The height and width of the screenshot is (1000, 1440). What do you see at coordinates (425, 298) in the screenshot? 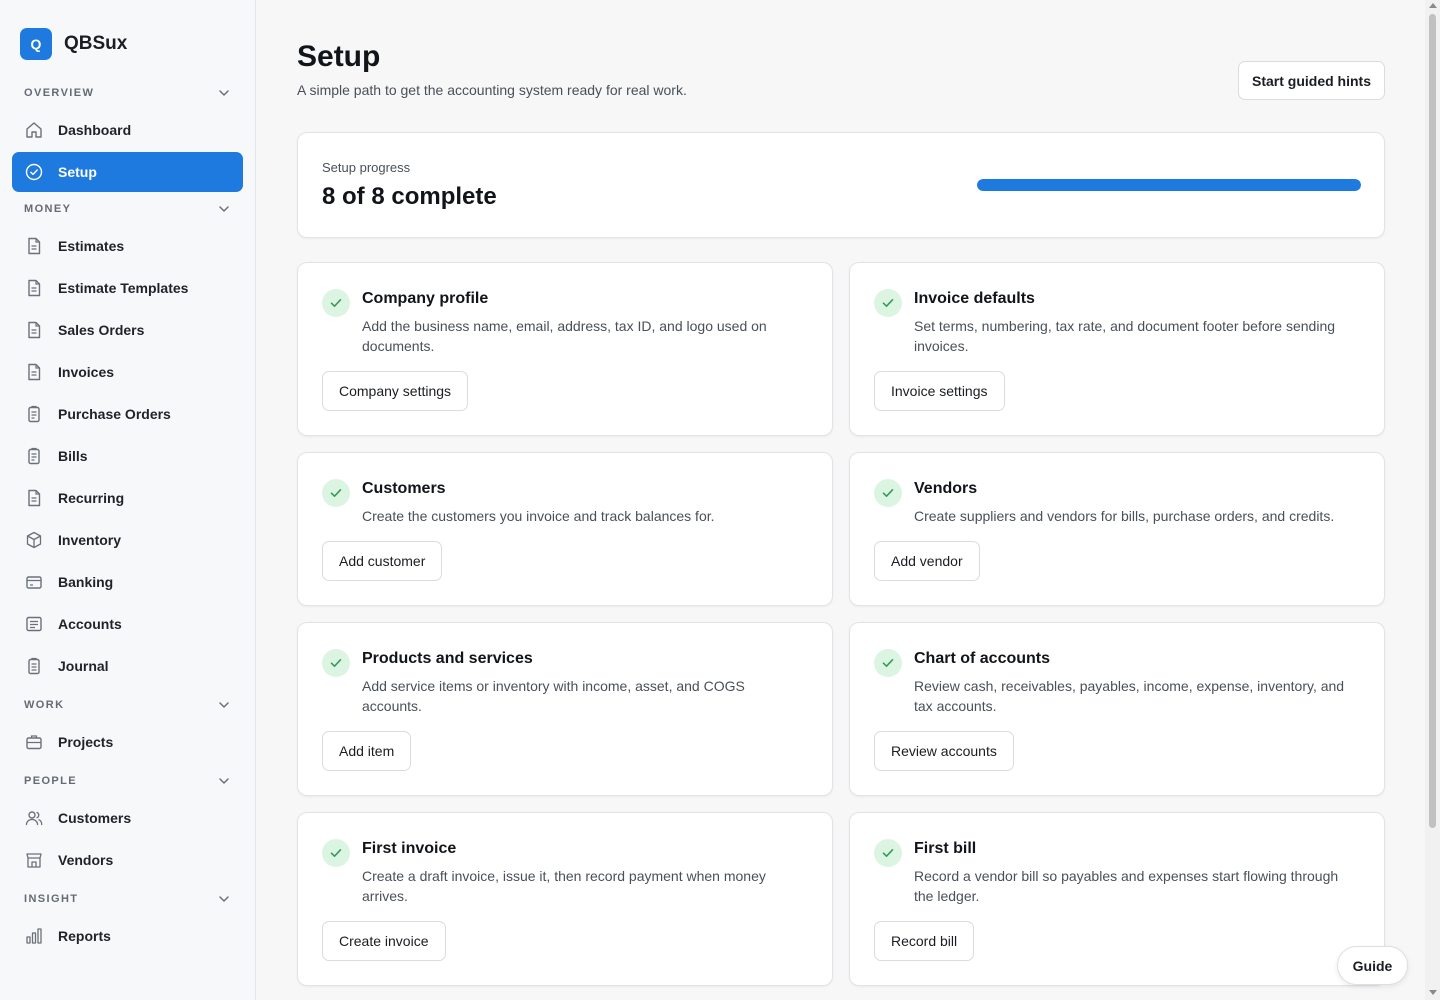
I see `task-title: Company profile` at bounding box center [425, 298].